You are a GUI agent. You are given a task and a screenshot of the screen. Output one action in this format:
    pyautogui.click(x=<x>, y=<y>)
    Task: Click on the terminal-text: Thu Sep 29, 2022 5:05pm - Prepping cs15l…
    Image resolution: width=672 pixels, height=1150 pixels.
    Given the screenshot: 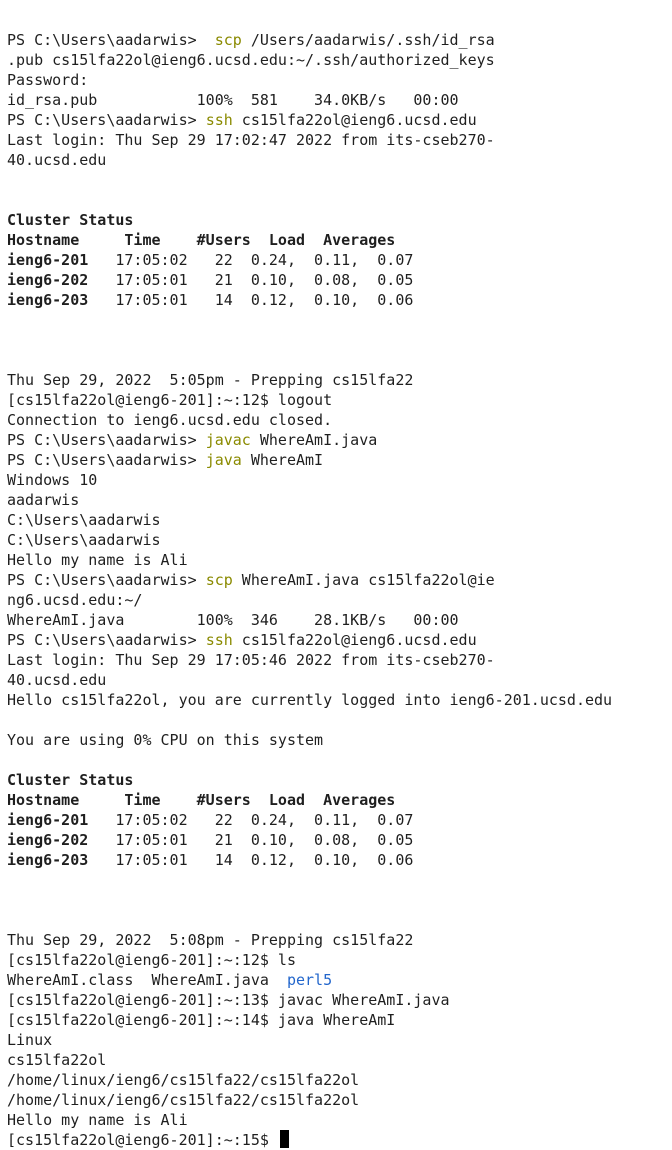 What is the action you would take?
    pyautogui.click(x=210, y=380)
    